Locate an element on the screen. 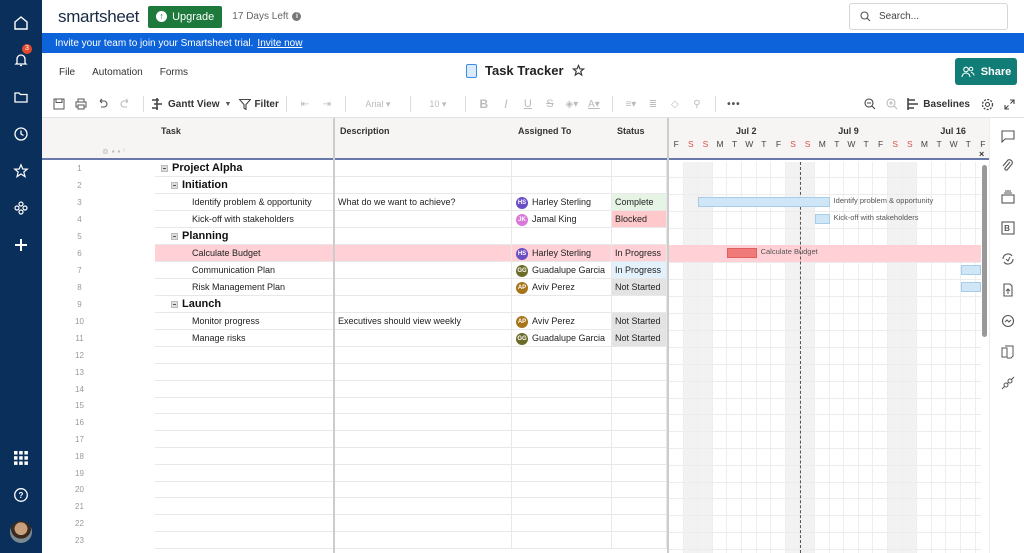 The width and height of the screenshot is (1024, 553). table-row: 20 is located at coordinates (355, 490).